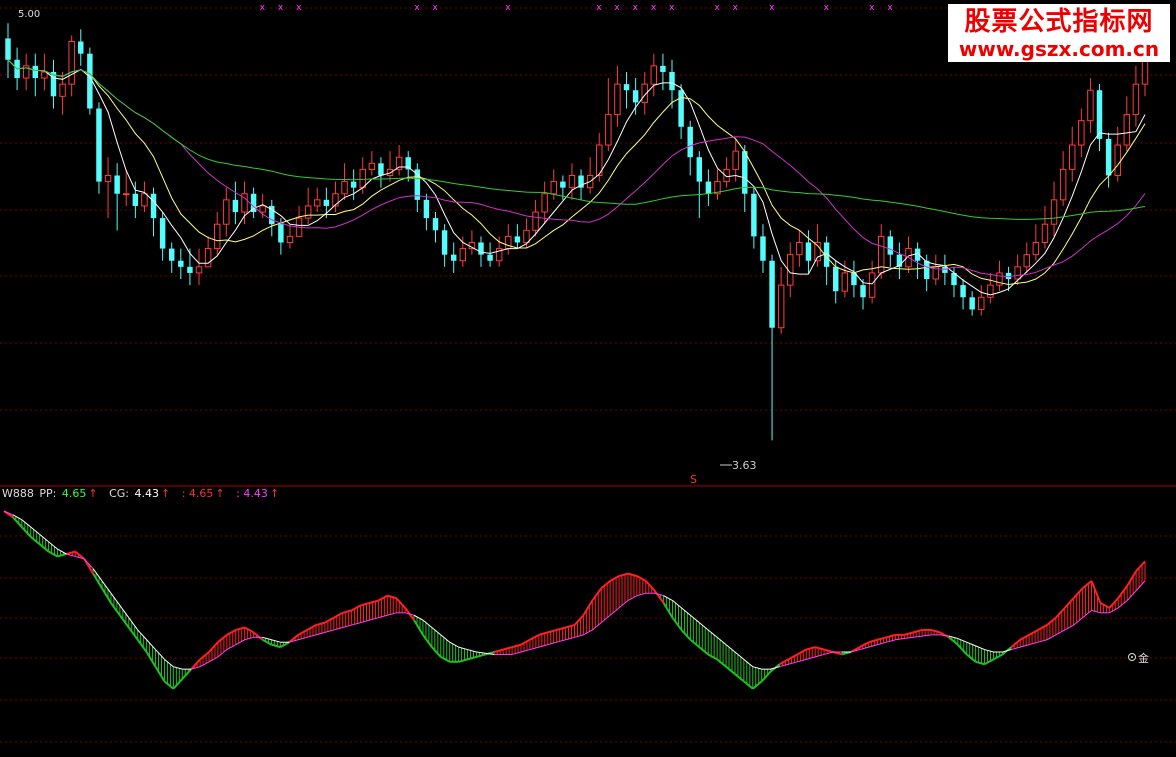 This screenshot has height=757, width=1176. What do you see at coordinates (119, 493) in the screenshot?
I see `cg-label: CG:` at bounding box center [119, 493].